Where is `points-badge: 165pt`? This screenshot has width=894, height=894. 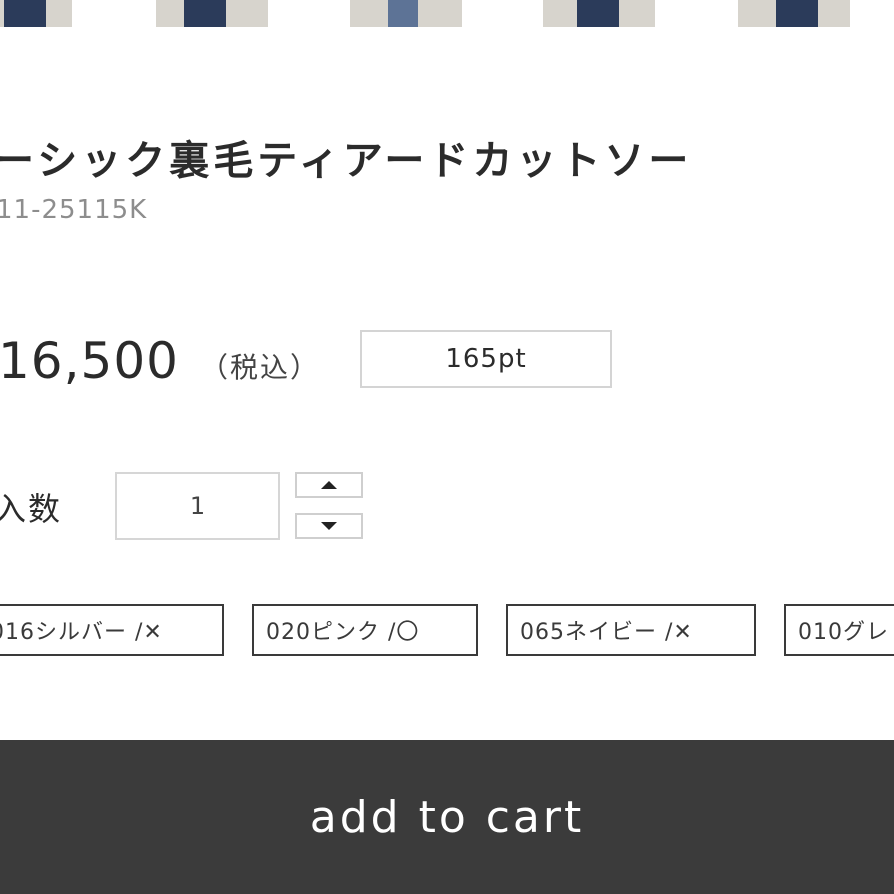
points-badge: 165pt is located at coordinates (486, 359).